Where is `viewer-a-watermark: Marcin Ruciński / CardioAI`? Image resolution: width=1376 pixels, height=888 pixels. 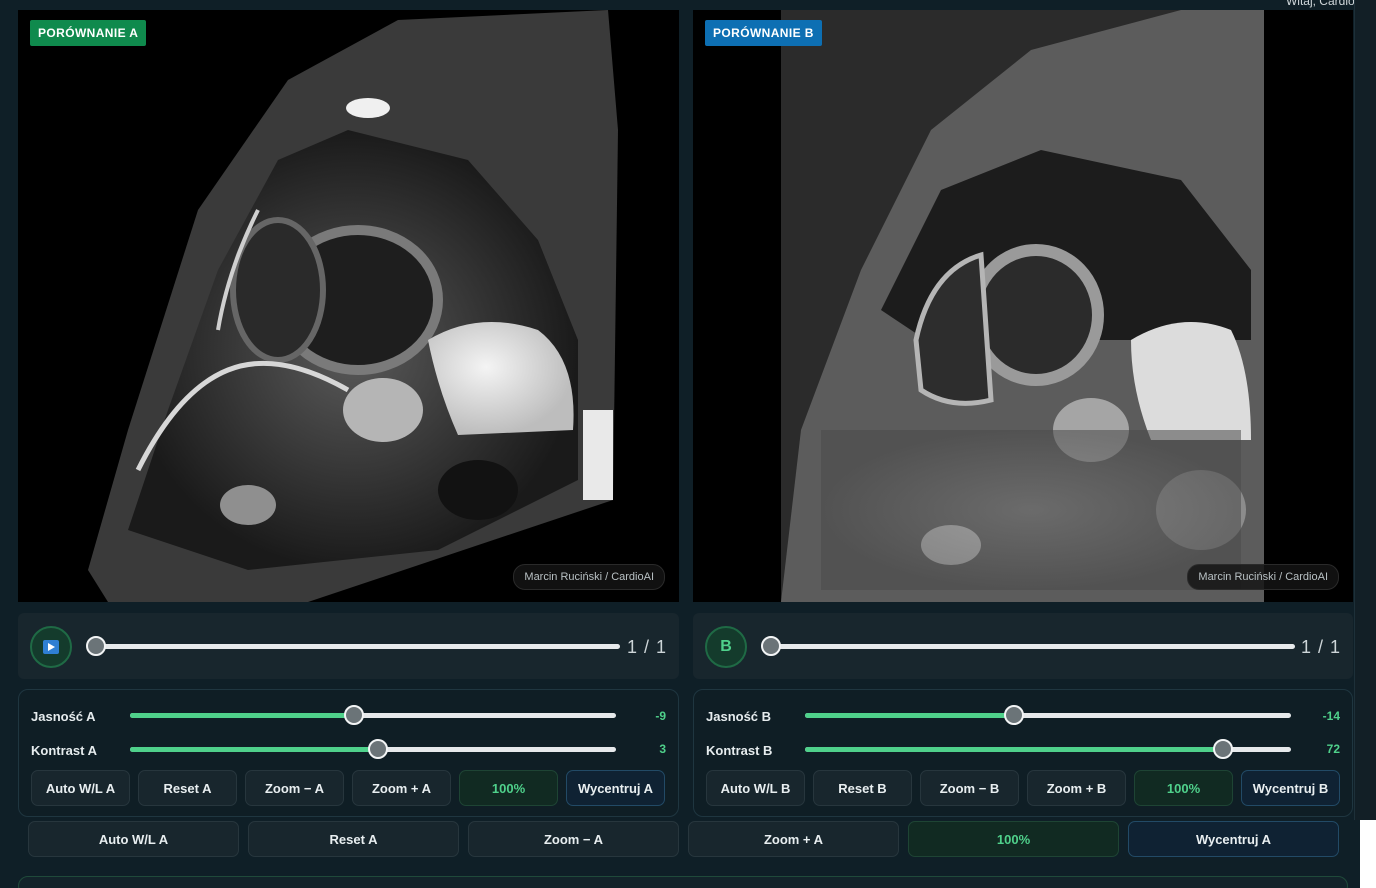
viewer-a-watermark: Marcin Ruciński / CardioAI is located at coordinates (589, 577).